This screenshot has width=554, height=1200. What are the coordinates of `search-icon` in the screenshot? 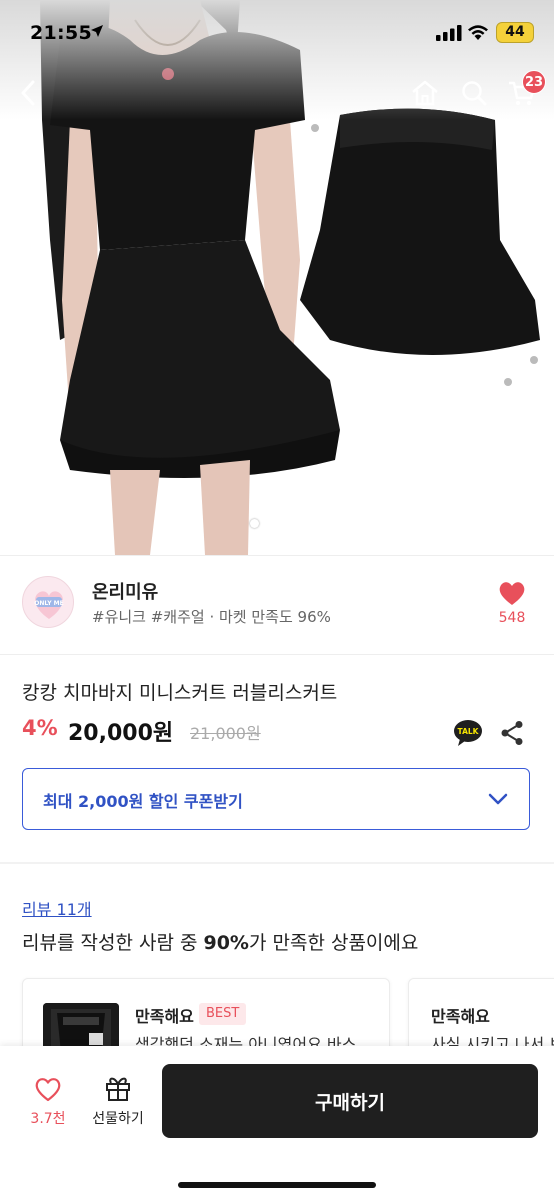 It's located at (474, 93).